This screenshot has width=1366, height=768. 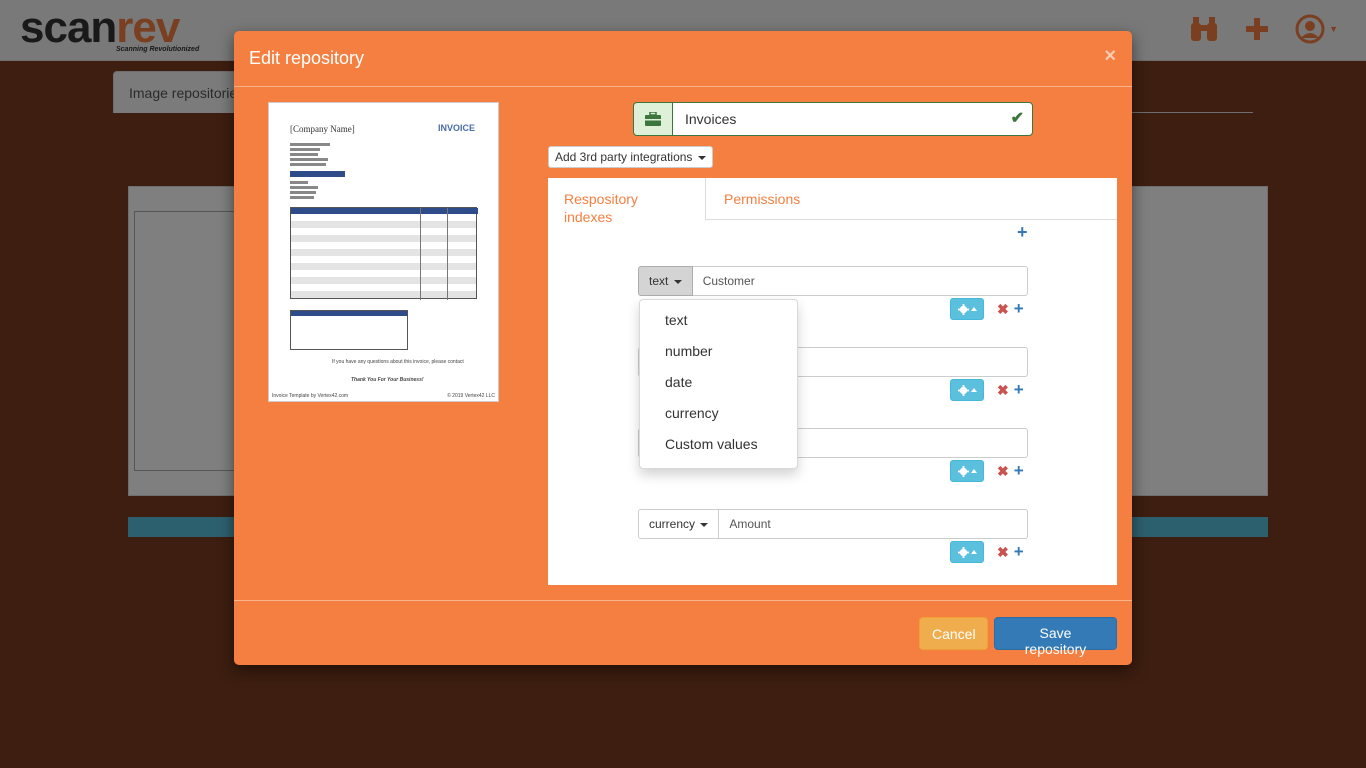 What do you see at coordinates (320, 191) in the screenshot?
I see `preview-billto-lines` at bounding box center [320, 191].